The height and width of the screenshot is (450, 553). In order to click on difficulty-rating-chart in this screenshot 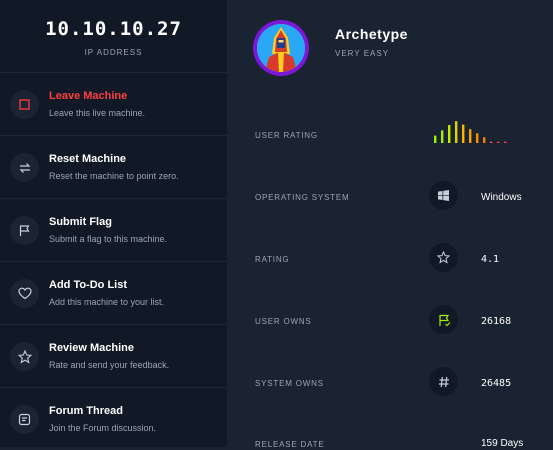, I will do `click(470, 132)`.